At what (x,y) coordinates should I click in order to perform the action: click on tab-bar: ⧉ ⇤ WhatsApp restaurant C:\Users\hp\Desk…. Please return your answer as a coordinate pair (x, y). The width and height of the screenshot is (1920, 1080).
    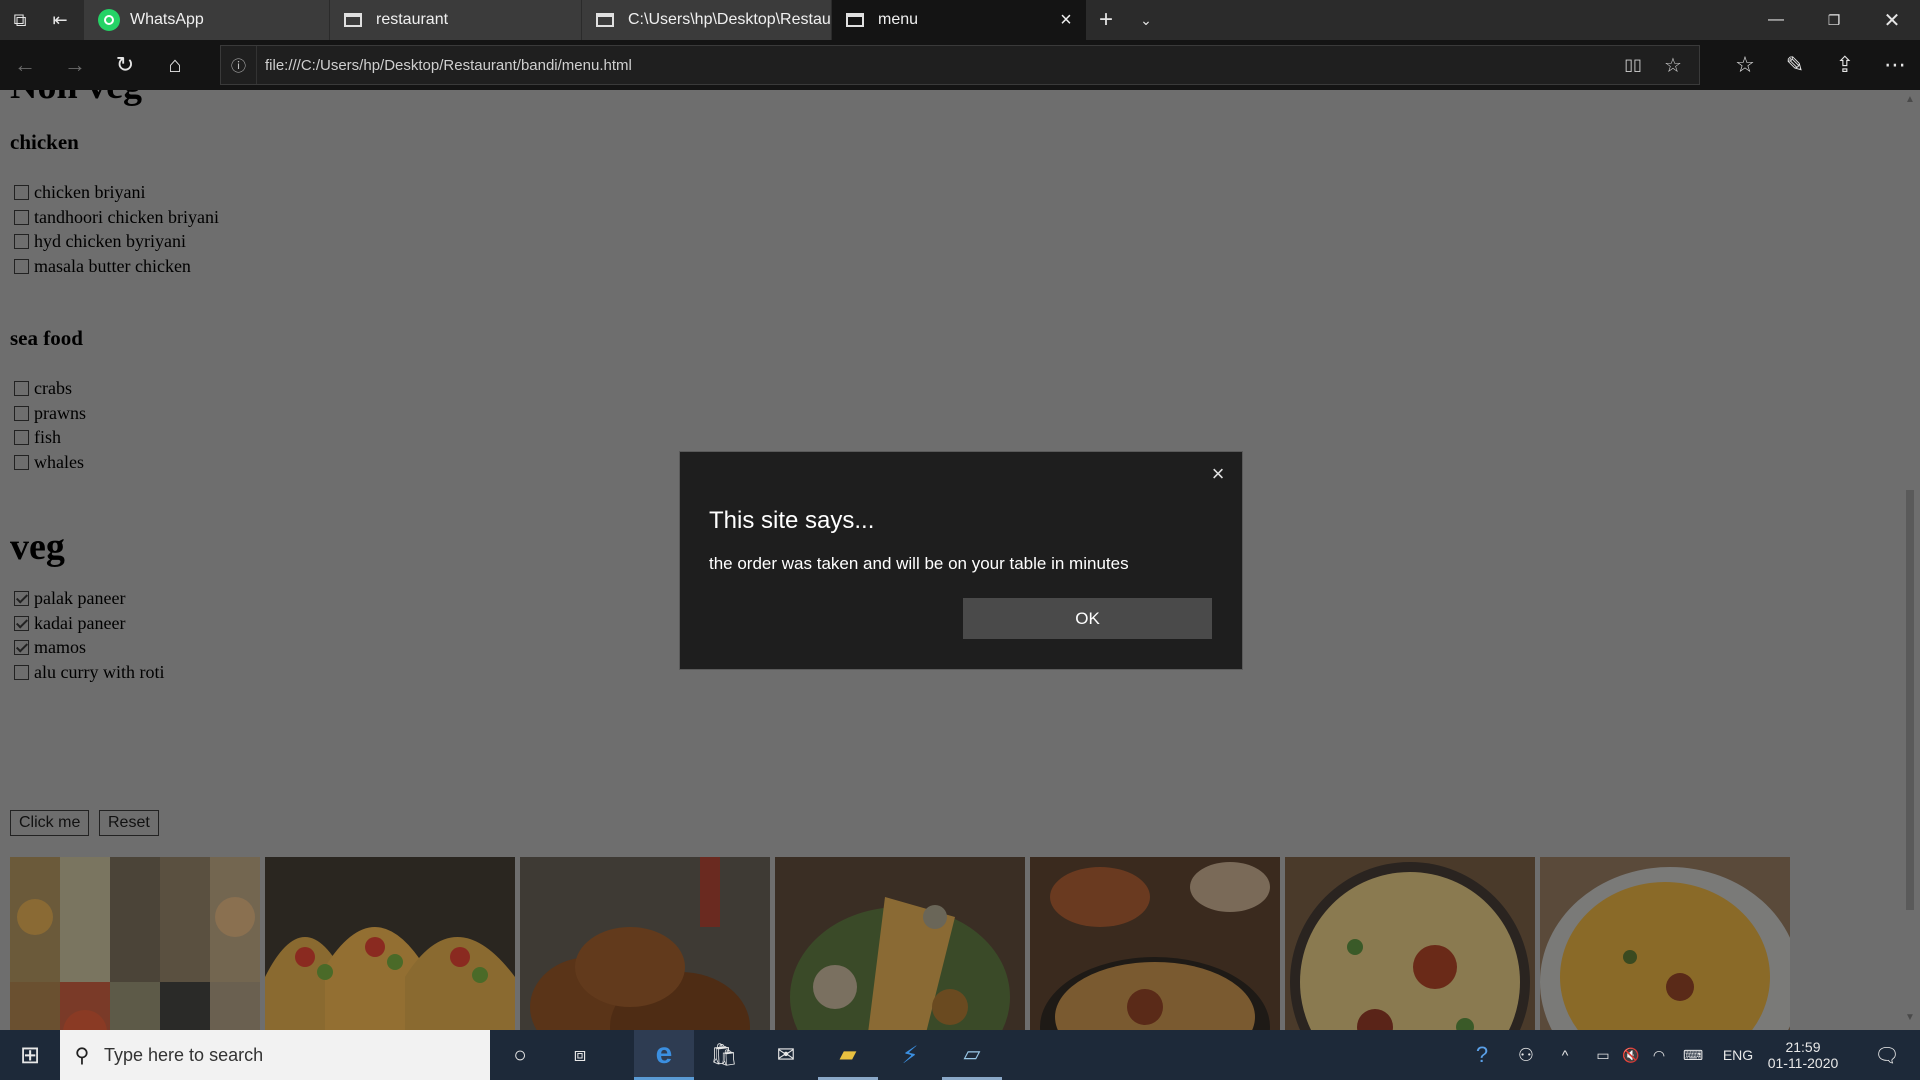
    Looking at the image, I should click on (960, 20).